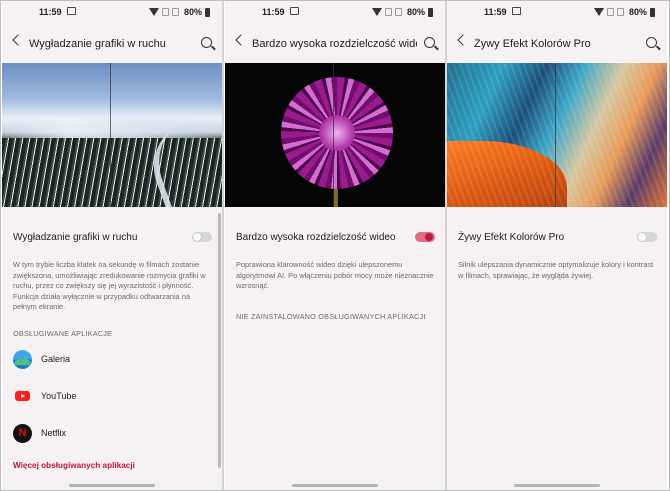  Describe the element at coordinates (22, 433) in the screenshot. I see `netflix-icon: N` at that location.